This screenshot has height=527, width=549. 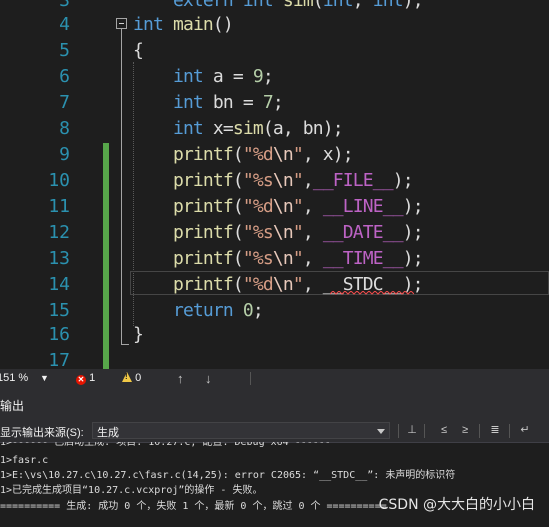 I want to click on prev-message-icon: ≤, so click(x=444, y=430).